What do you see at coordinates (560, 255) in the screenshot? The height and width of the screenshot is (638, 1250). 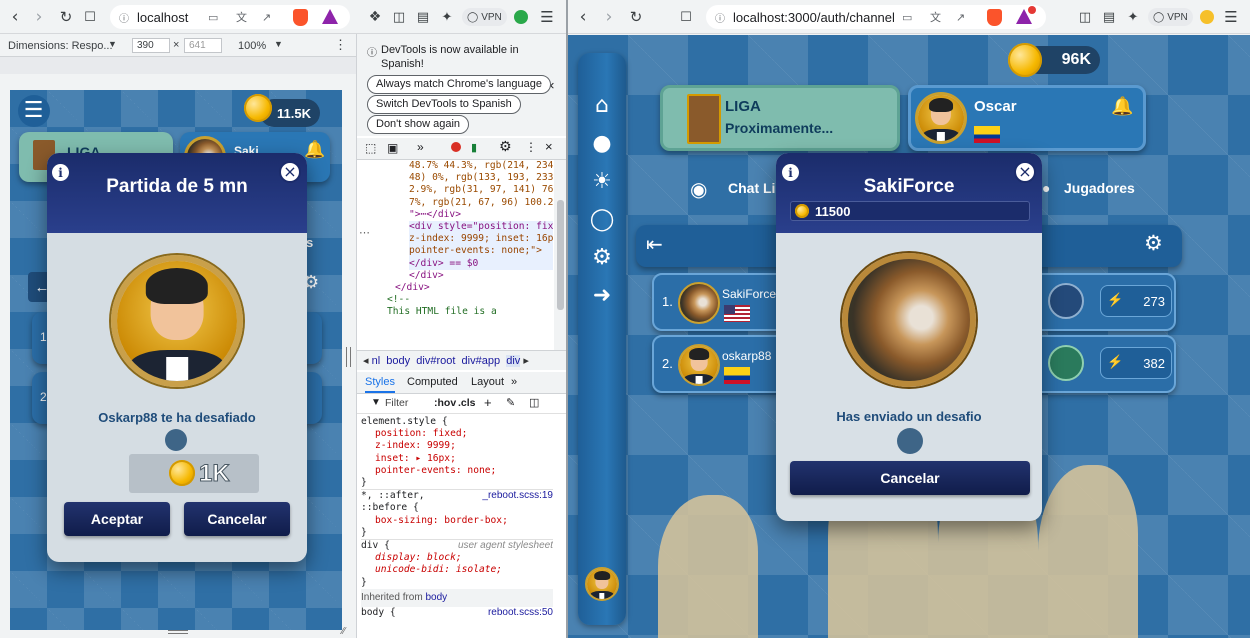 I see `scrollbar-thumb` at bounding box center [560, 255].